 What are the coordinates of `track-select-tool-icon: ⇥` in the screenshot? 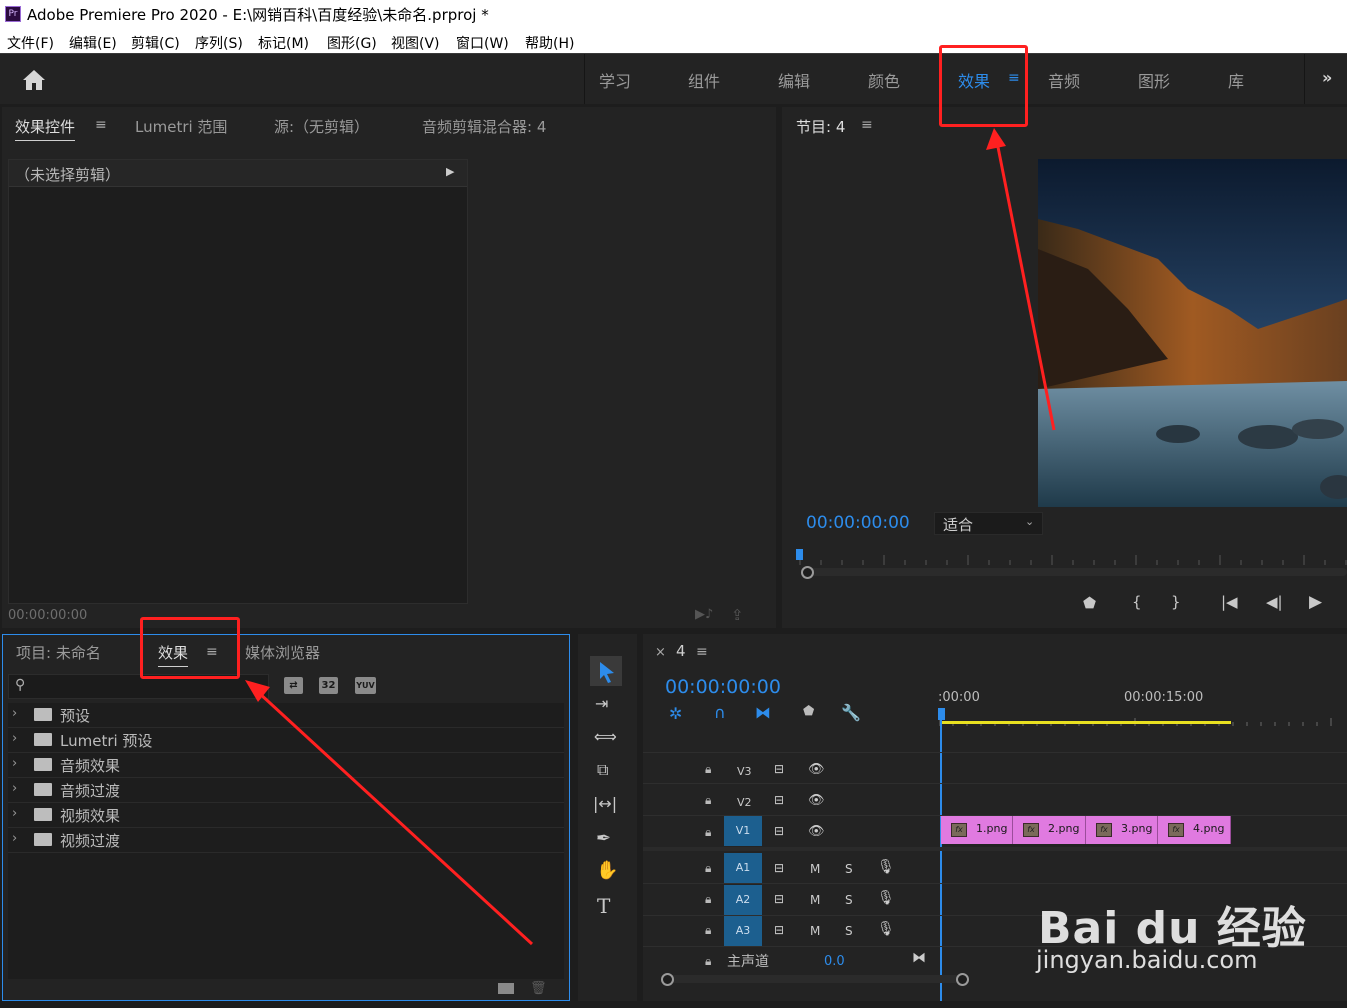 It's located at (601, 704).